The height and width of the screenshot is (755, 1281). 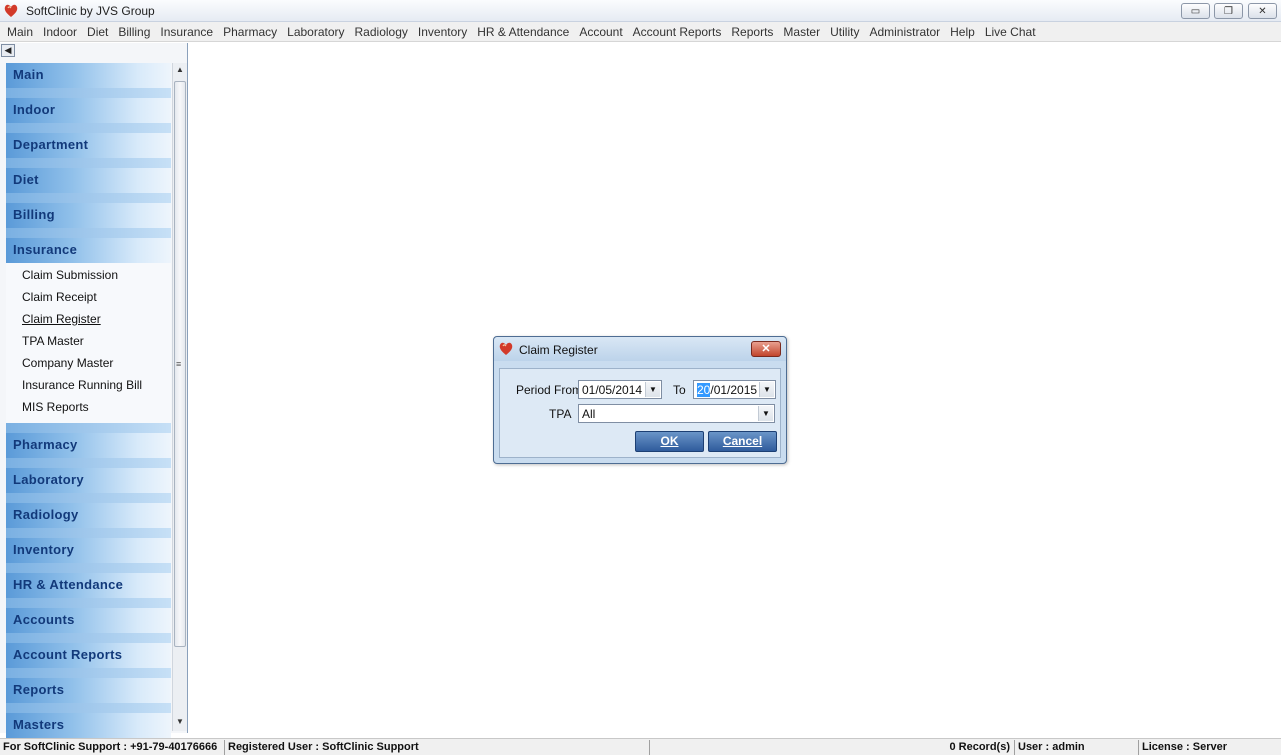 What do you see at coordinates (677, 31) in the screenshot?
I see `menu-item-account-reports: Account Reports` at bounding box center [677, 31].